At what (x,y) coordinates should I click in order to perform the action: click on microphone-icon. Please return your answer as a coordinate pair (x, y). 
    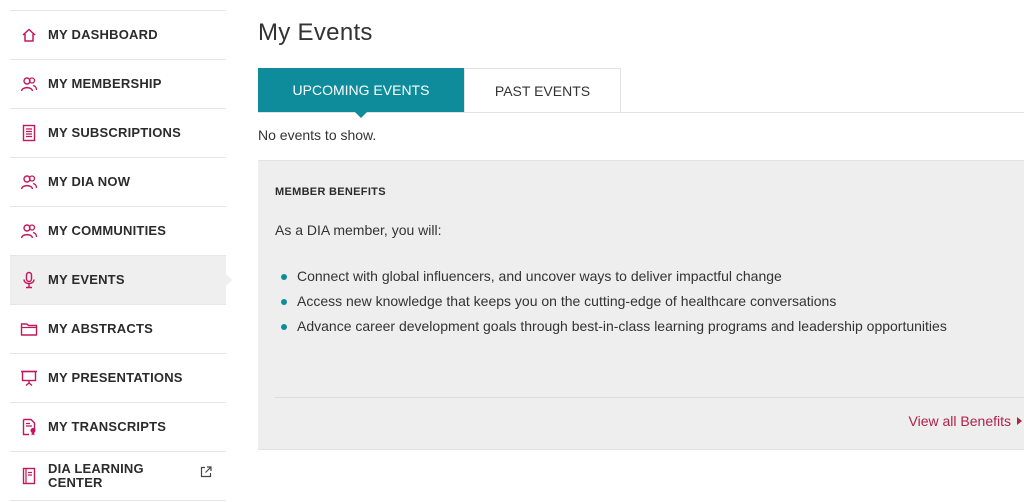
    Looking at the image, I should click on (29, 280).